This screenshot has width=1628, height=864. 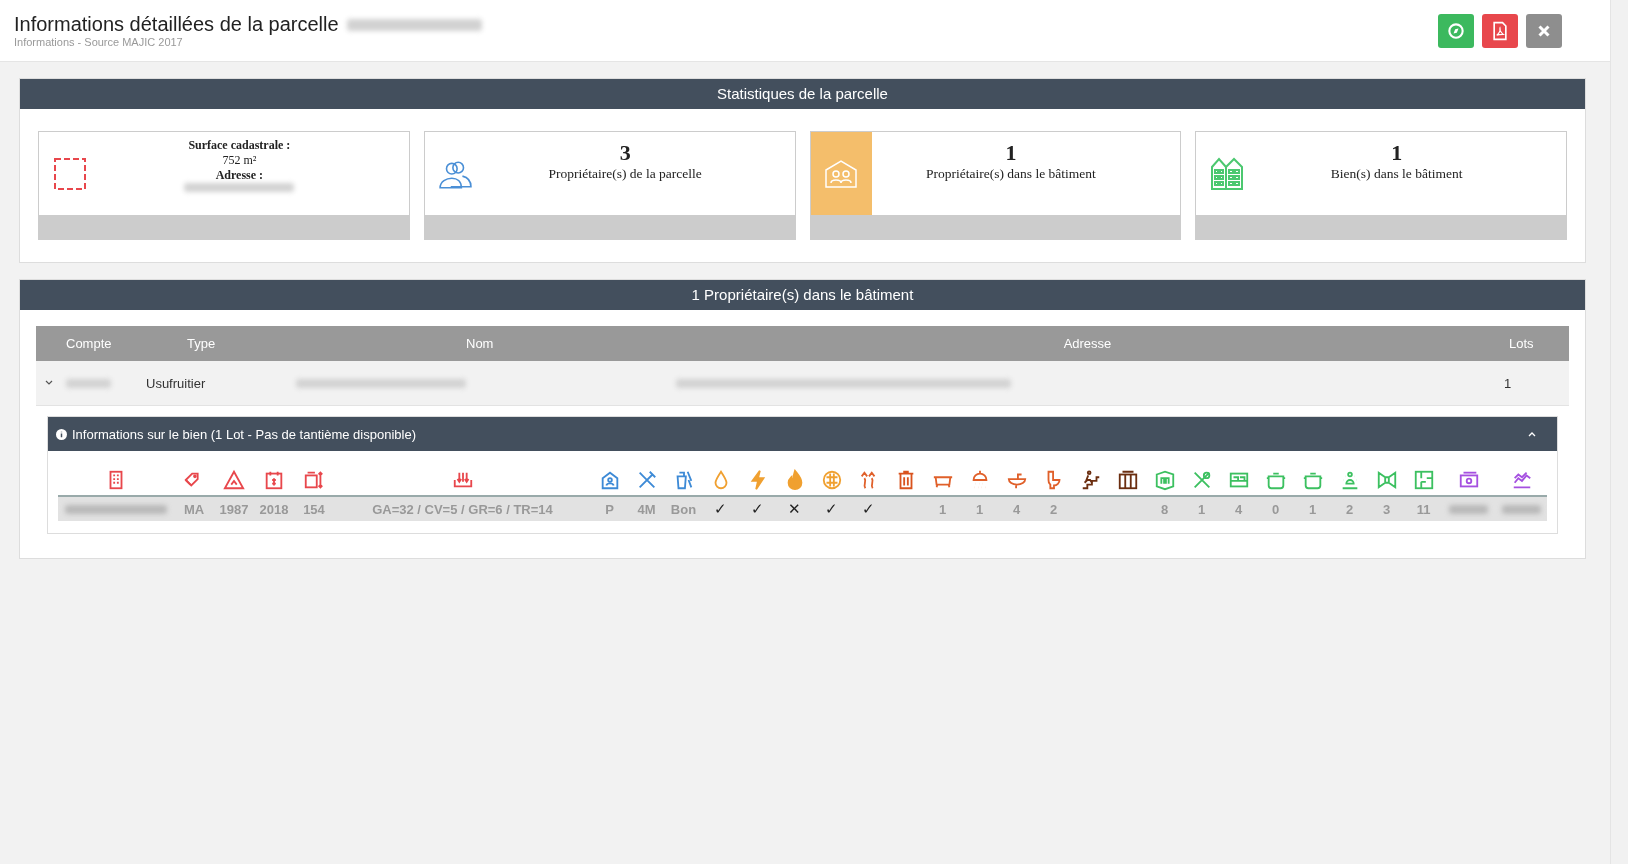 I want to click on panel-heading: Statistiques de la parcelle, so click(x=802, y=94).